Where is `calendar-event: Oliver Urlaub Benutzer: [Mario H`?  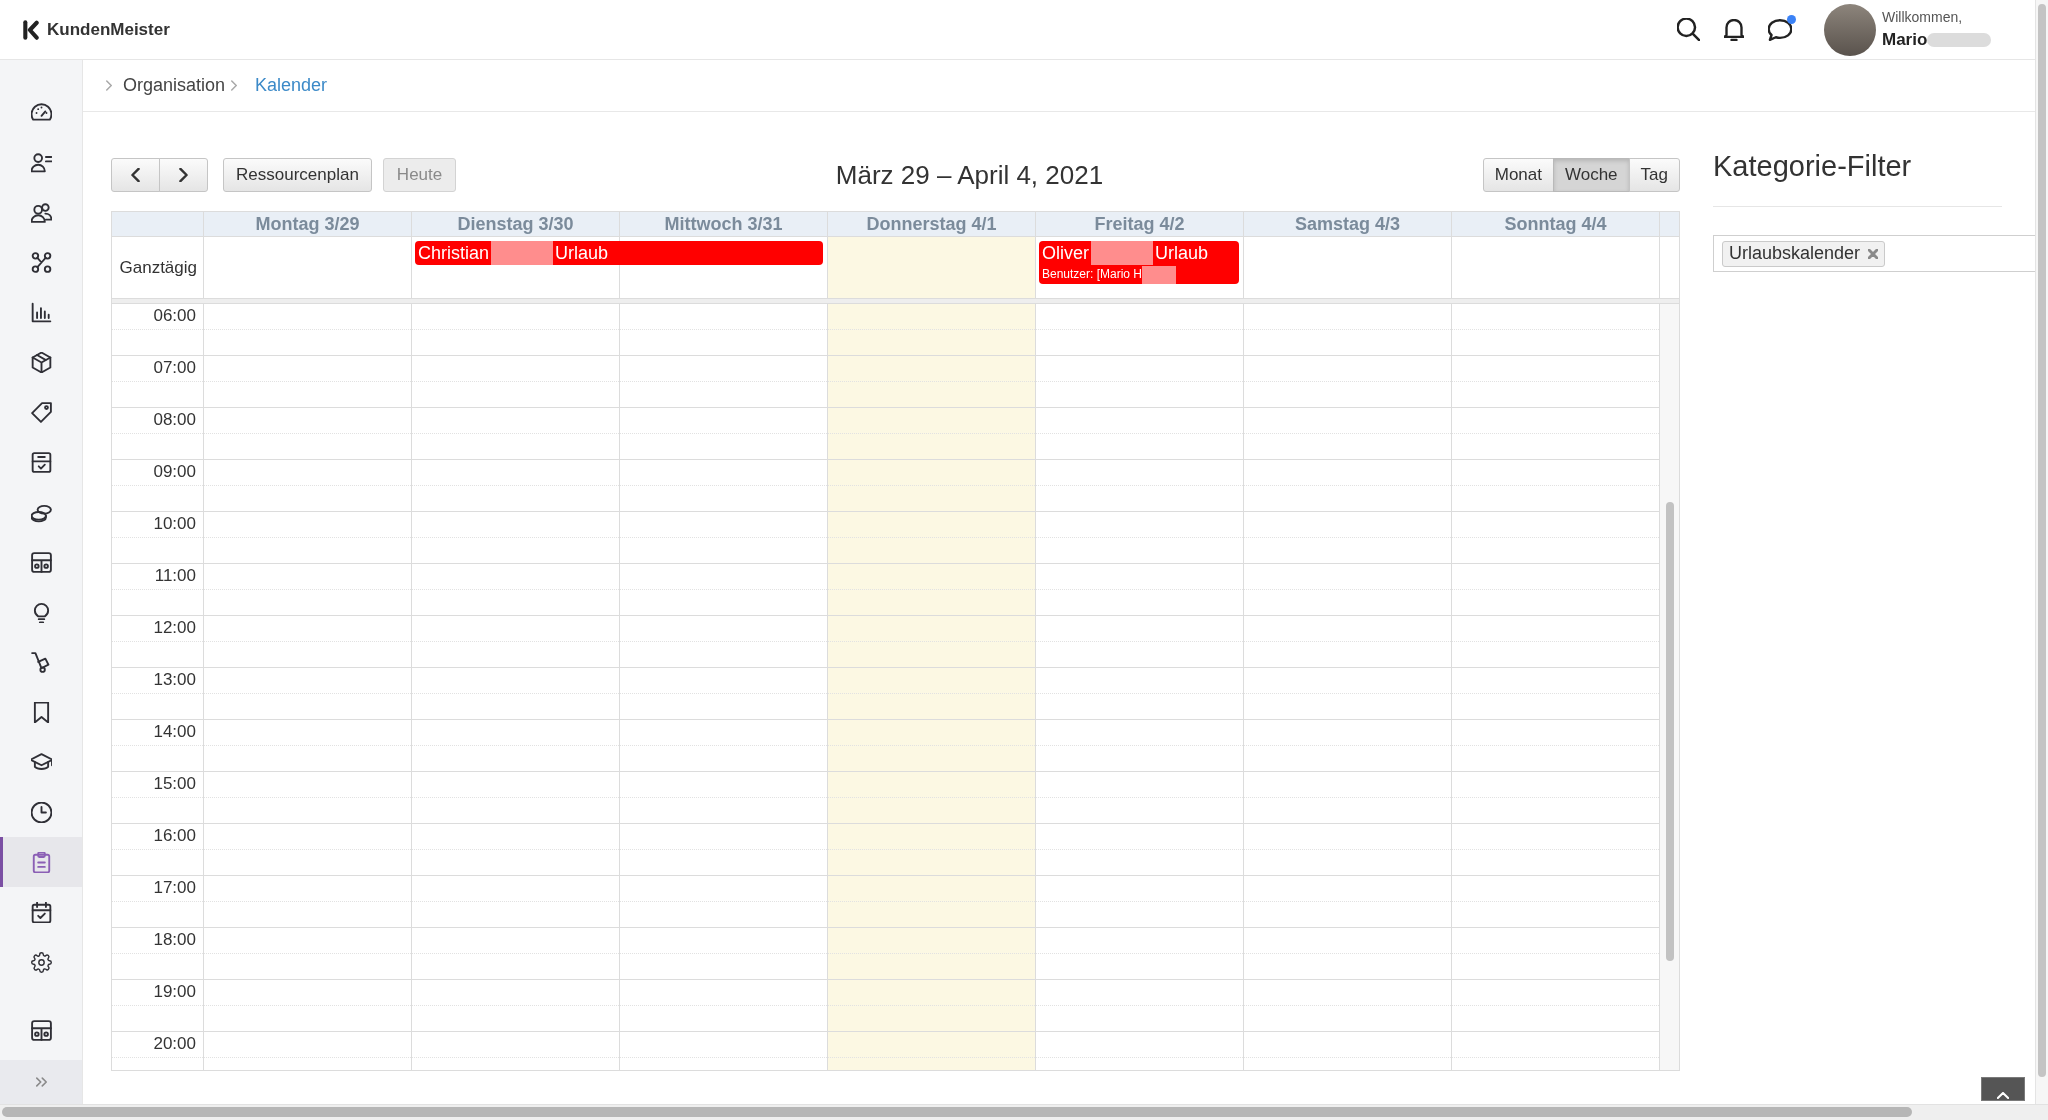 calendar-event: Oliver Urlaub Benutzer: [Mario H is located at coordinates (1139, 262).